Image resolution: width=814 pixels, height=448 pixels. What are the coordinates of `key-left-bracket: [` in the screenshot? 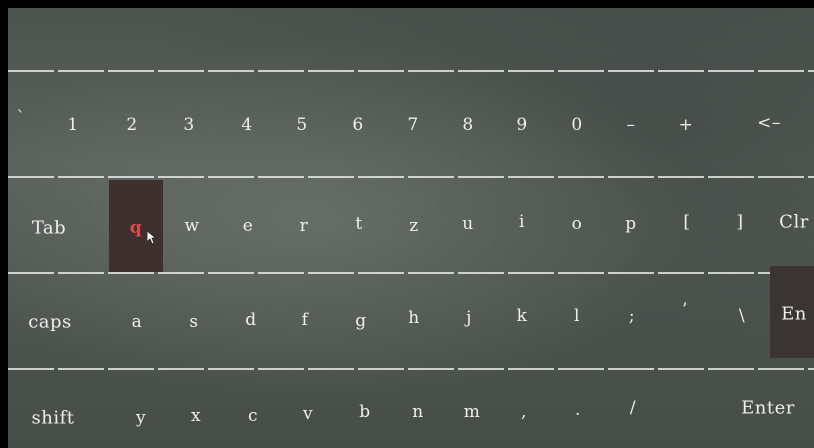 It's located at (686, 222).